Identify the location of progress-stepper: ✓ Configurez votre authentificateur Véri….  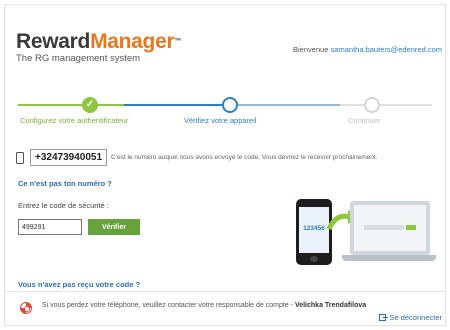
(224, 110).